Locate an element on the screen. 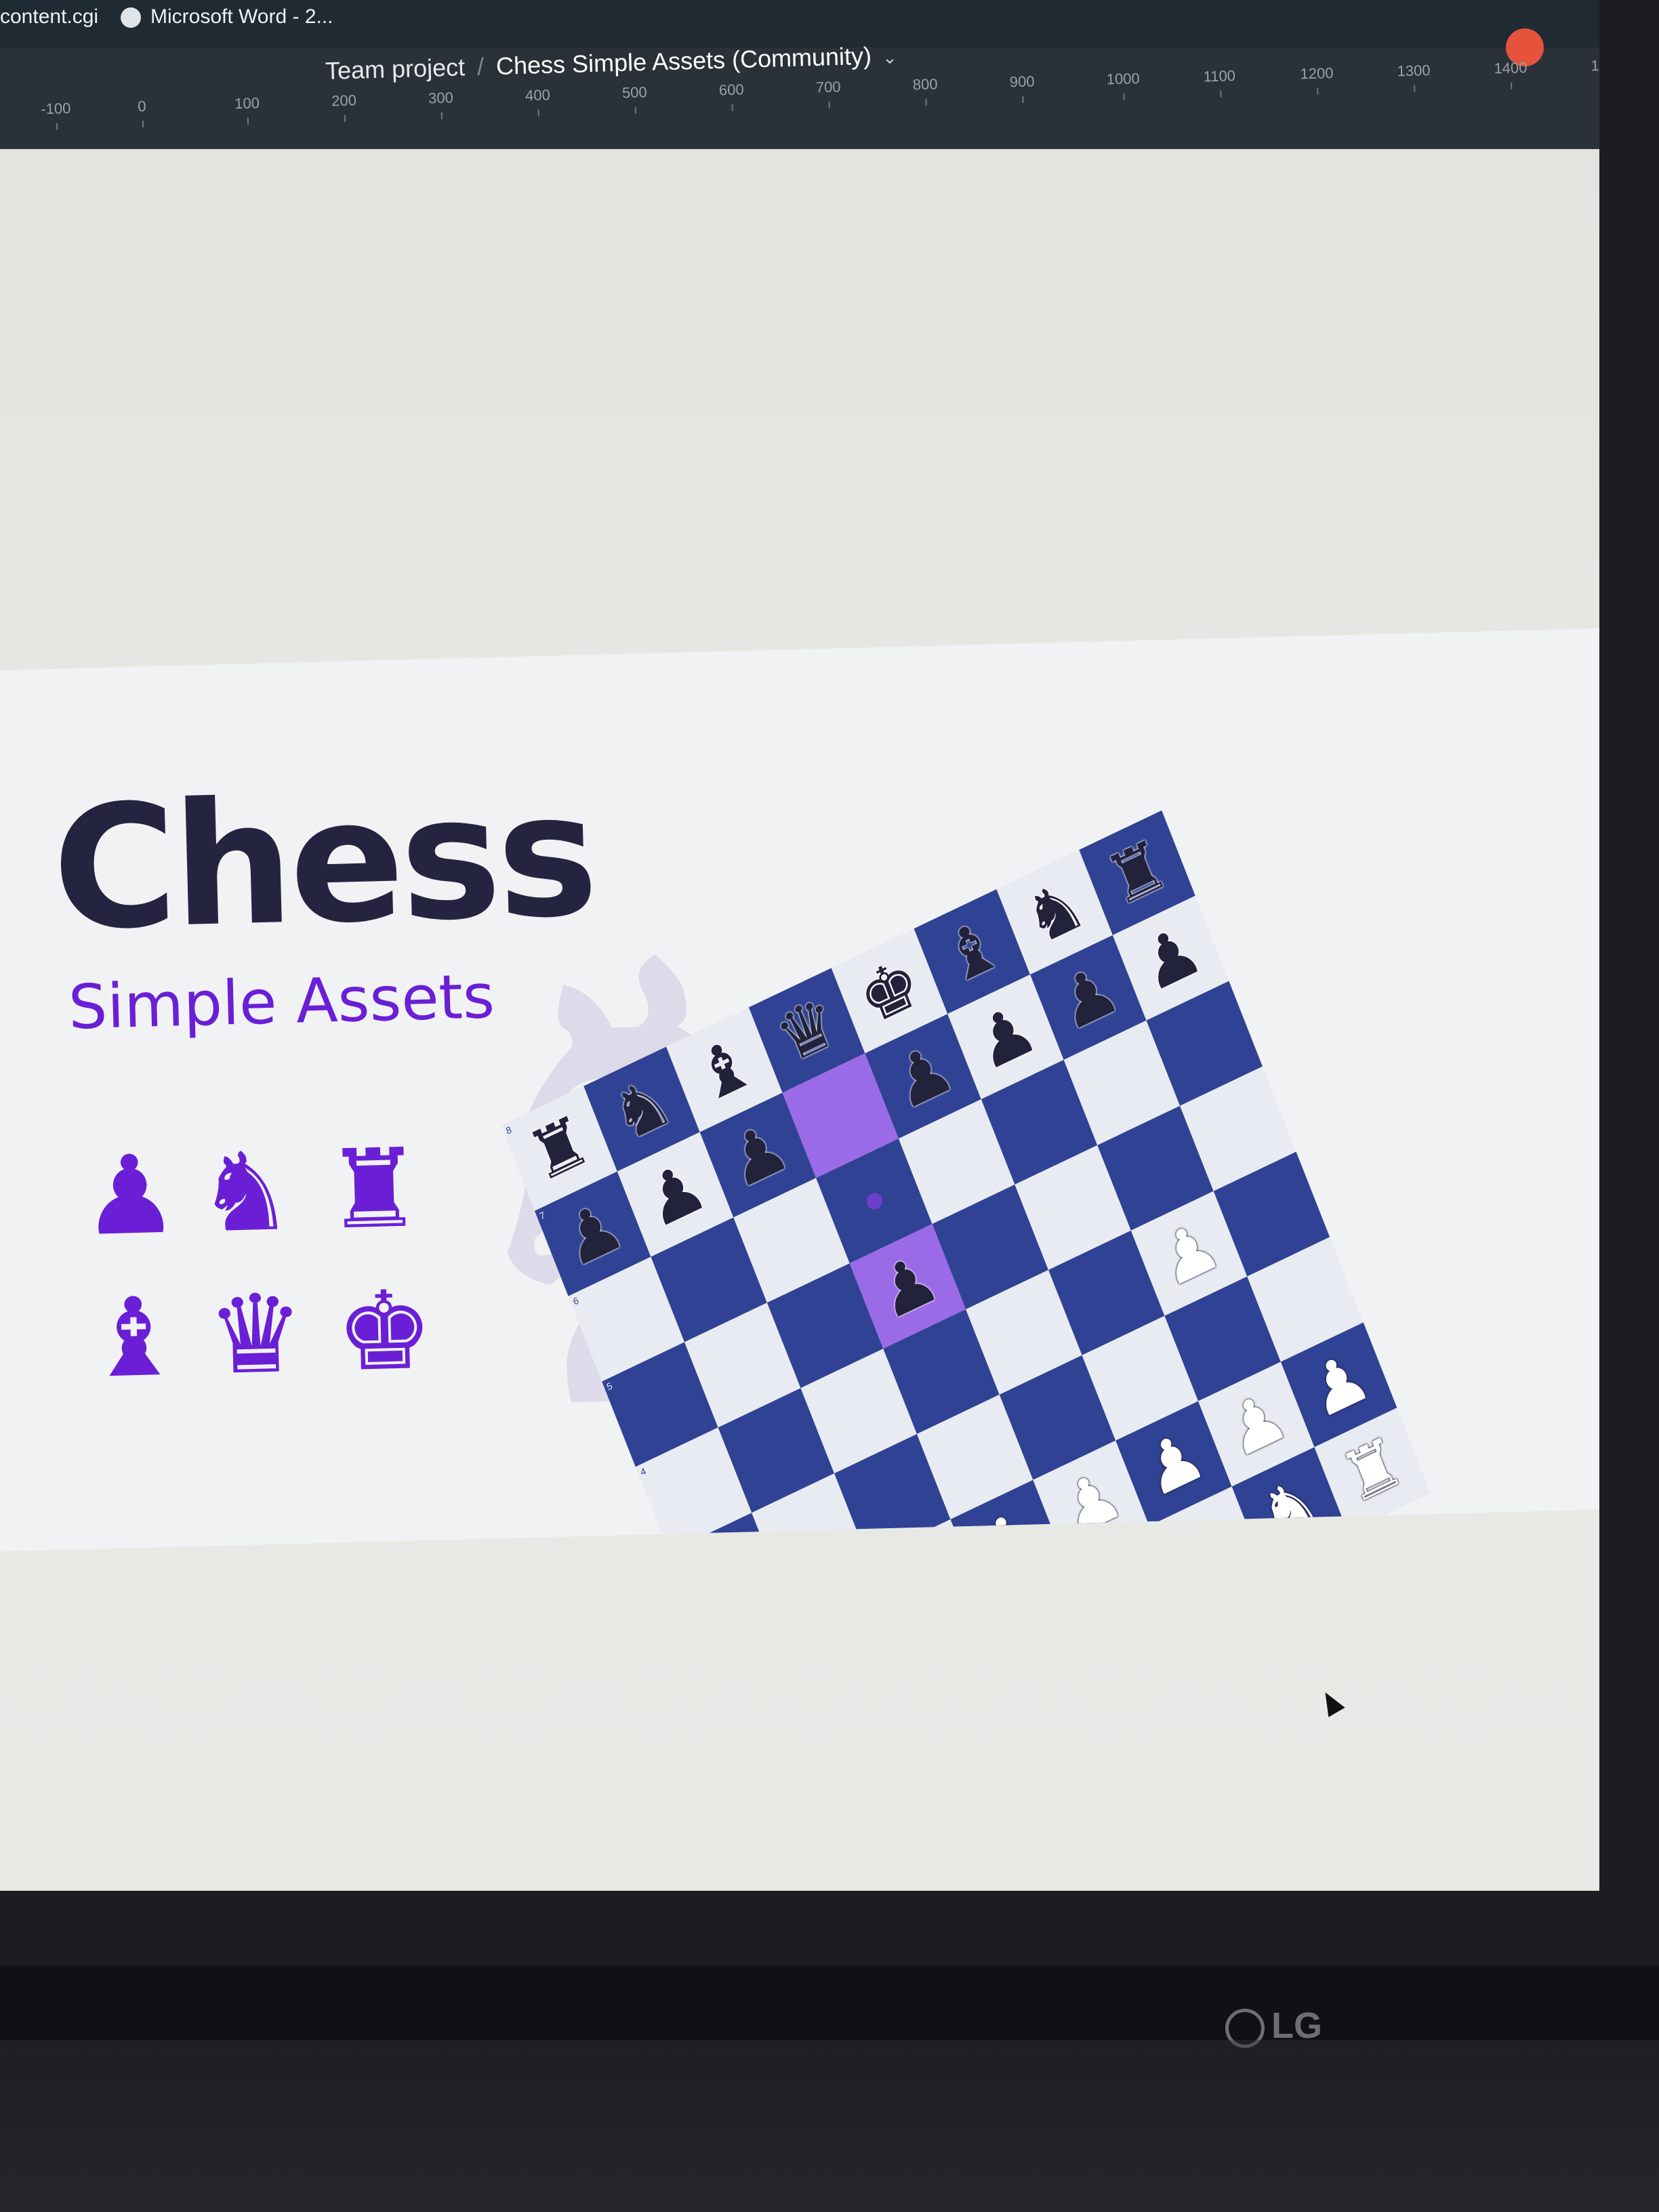  ruler-tick: 500 is located at coordinates (634, 92).